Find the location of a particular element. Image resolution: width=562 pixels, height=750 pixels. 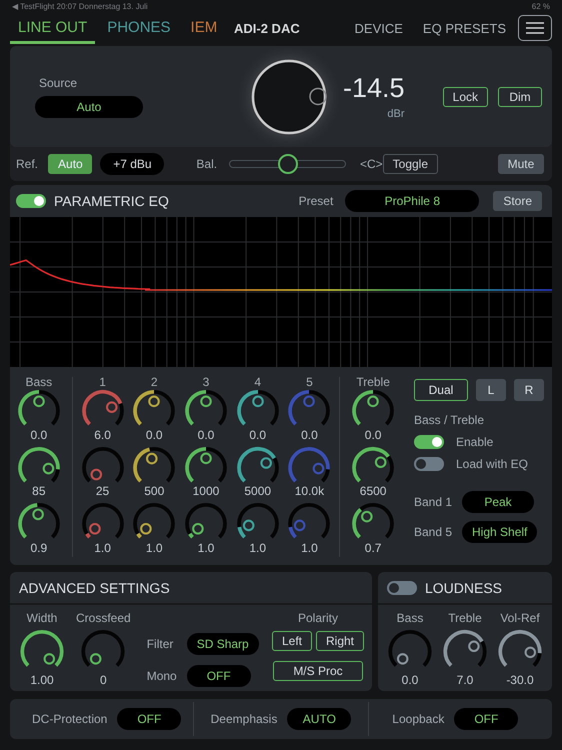

channel-button: R is located at coordinates (529, 390).